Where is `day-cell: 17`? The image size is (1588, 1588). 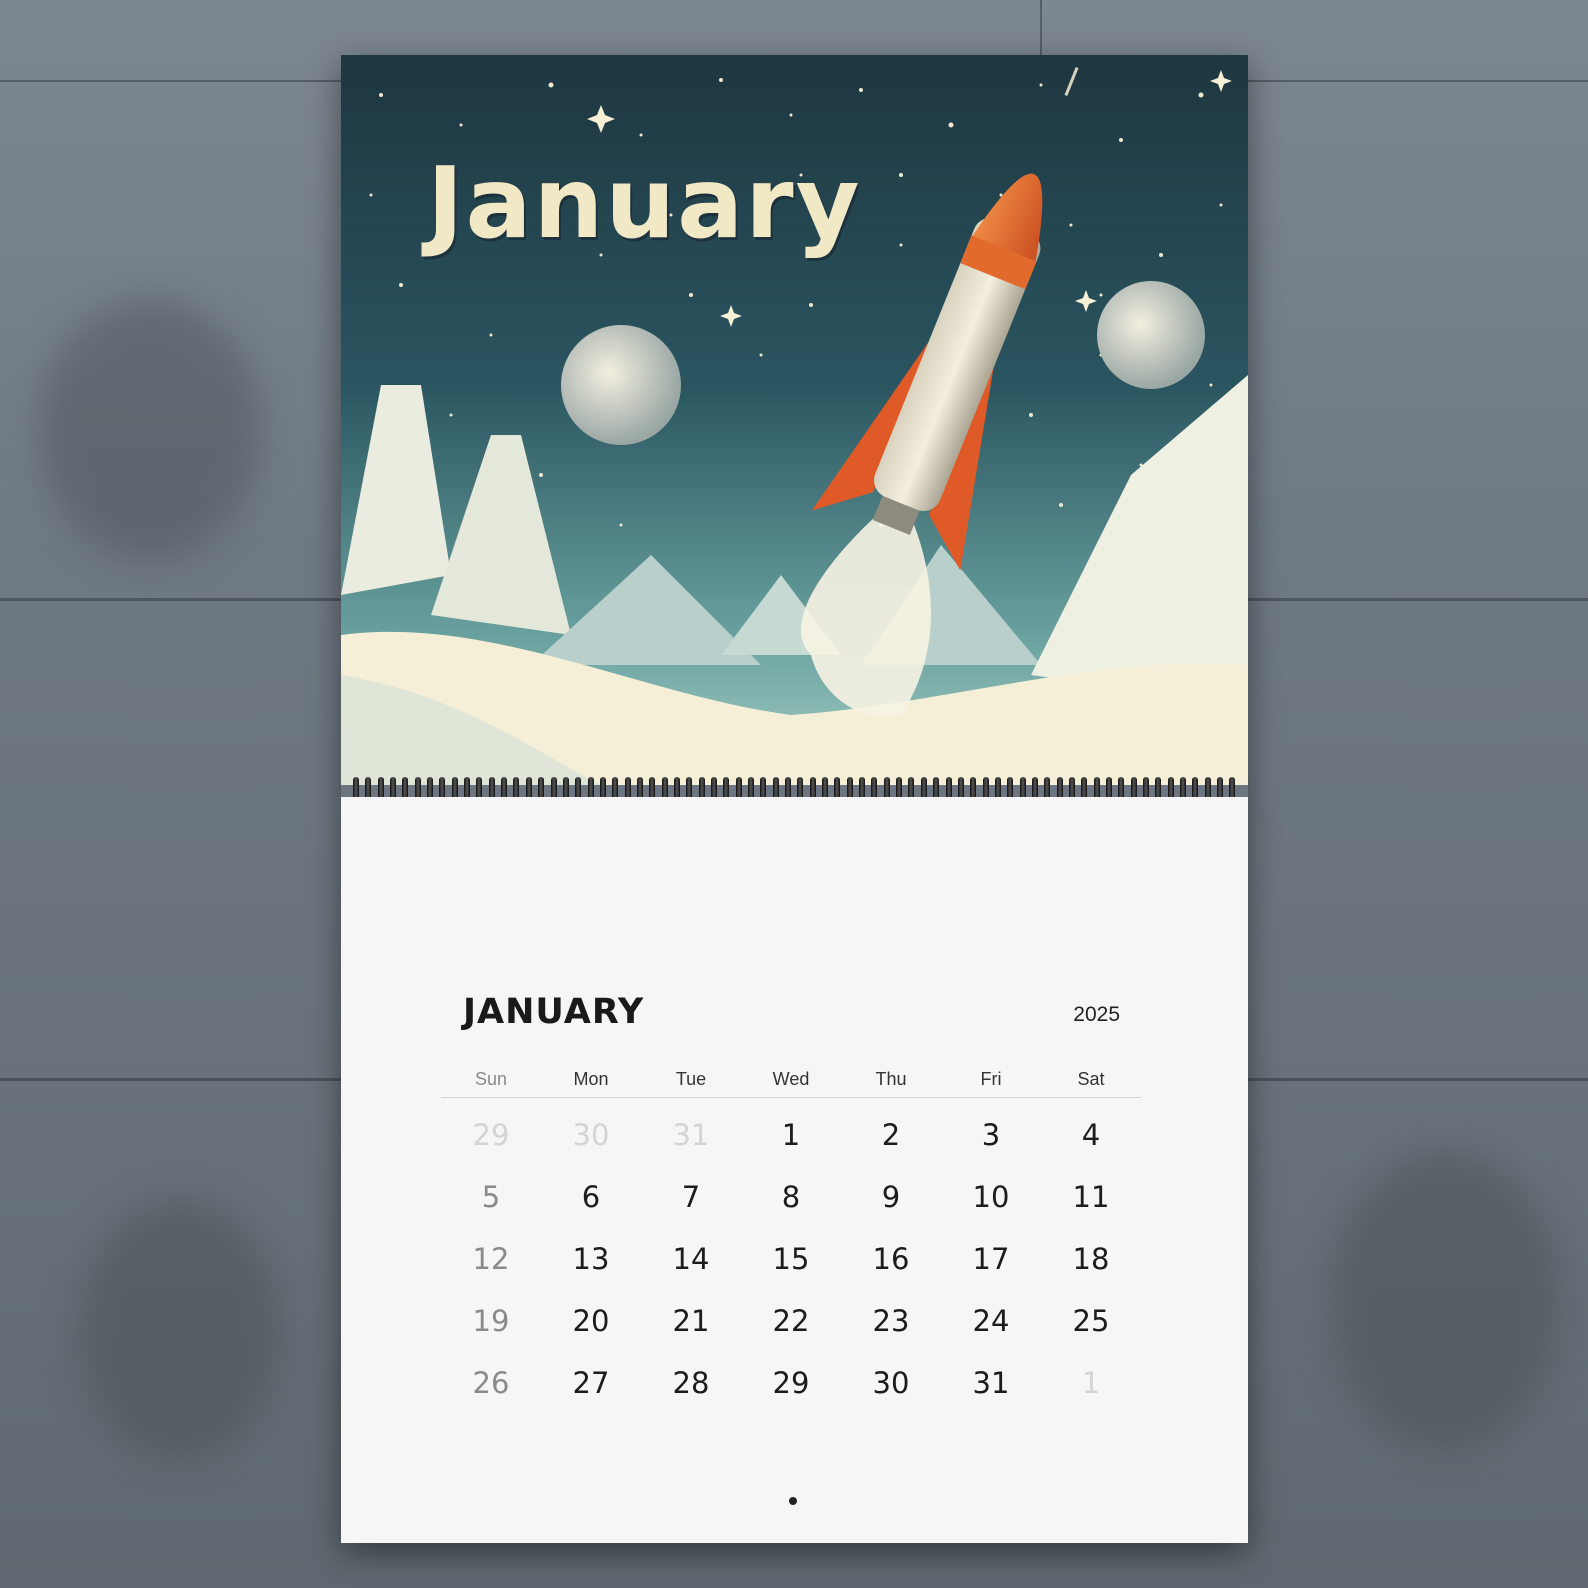
day-cell: 17 is located at coordinates (991, 1259).